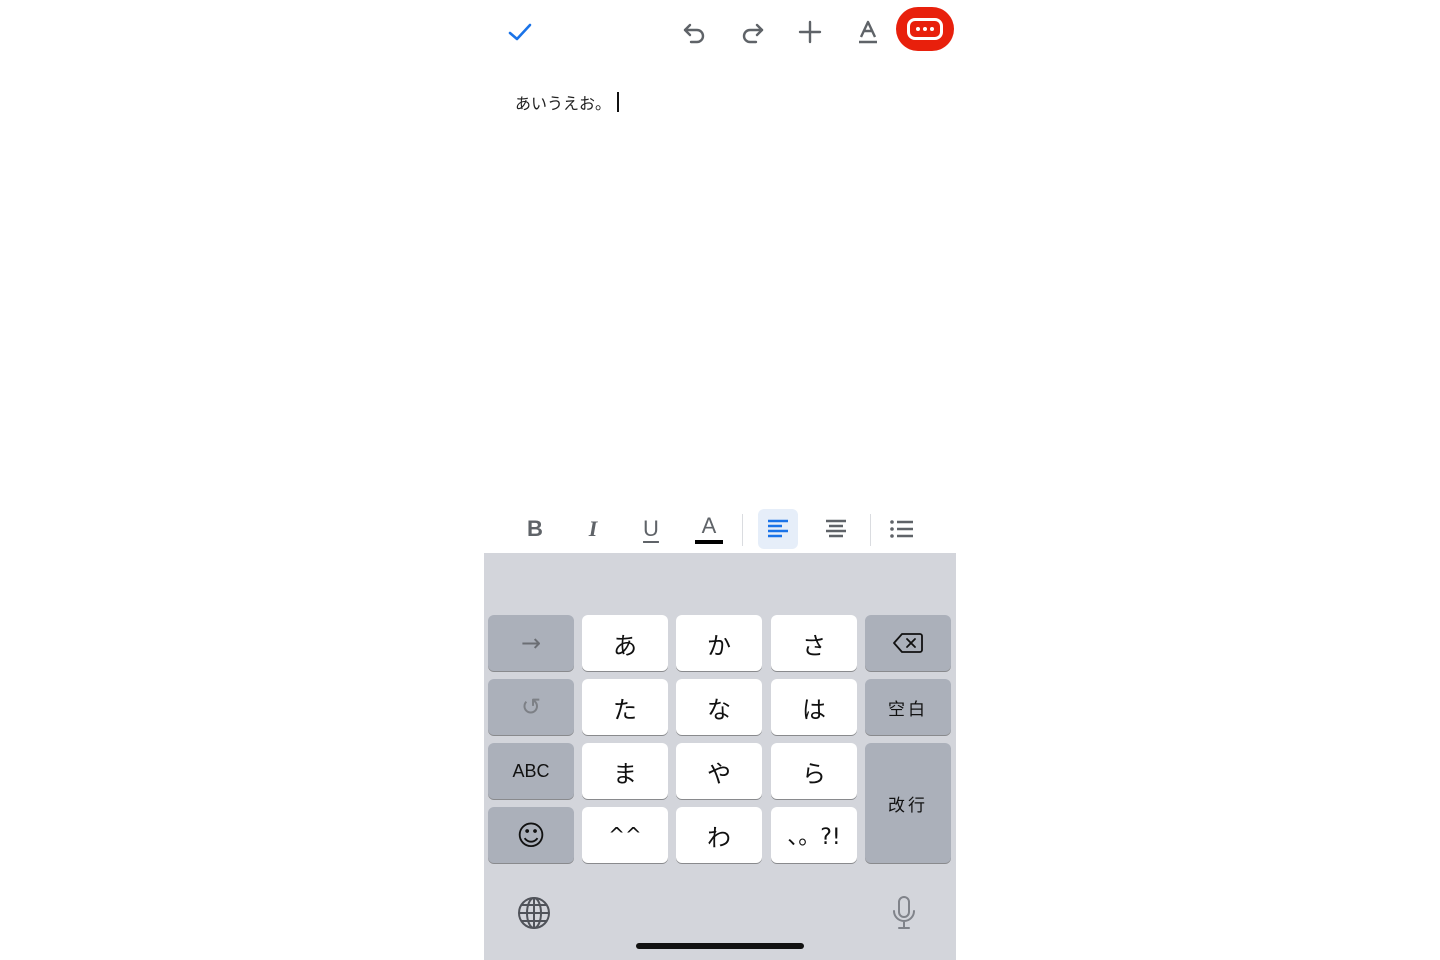  What do you see at coordinates (695, 32) in the screenshot?
I see `undo-icon` at bounding box center [695, 32].